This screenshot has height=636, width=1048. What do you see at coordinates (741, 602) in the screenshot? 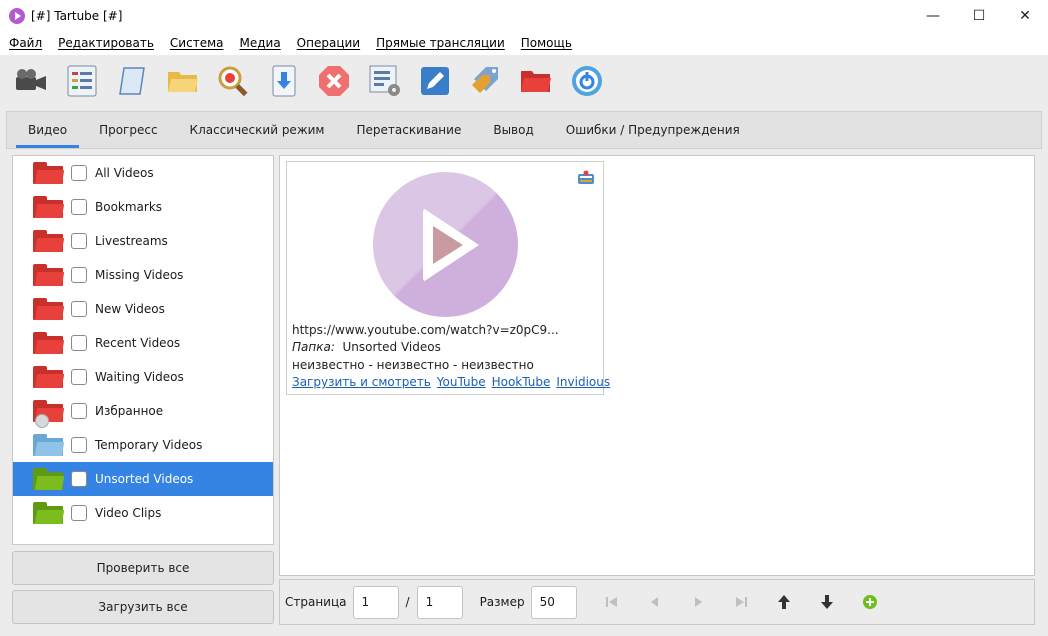
I see `last-page-icon` at bounding box center [741, 602].